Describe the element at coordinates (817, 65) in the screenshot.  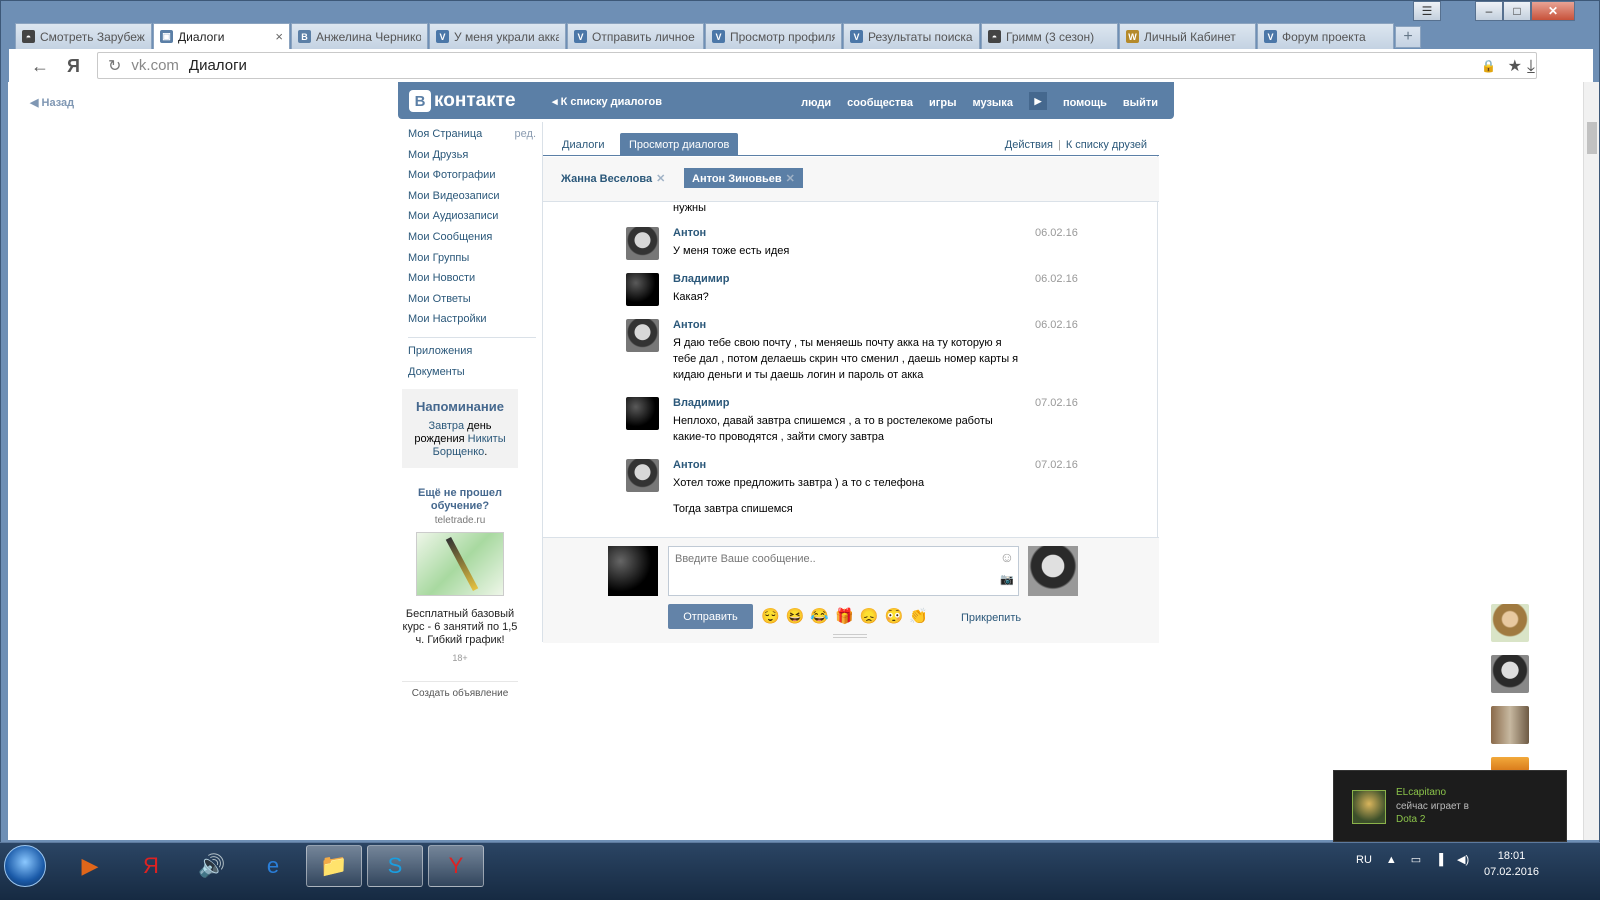
I see `address-bar: ↻ vk.com Диалоги 🔒 ★` at that location.